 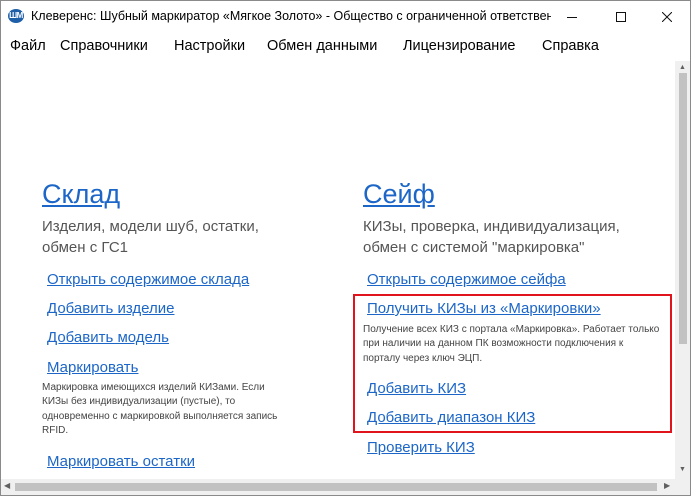 I want to click on minimize-icon, so click(x=572, y=17).